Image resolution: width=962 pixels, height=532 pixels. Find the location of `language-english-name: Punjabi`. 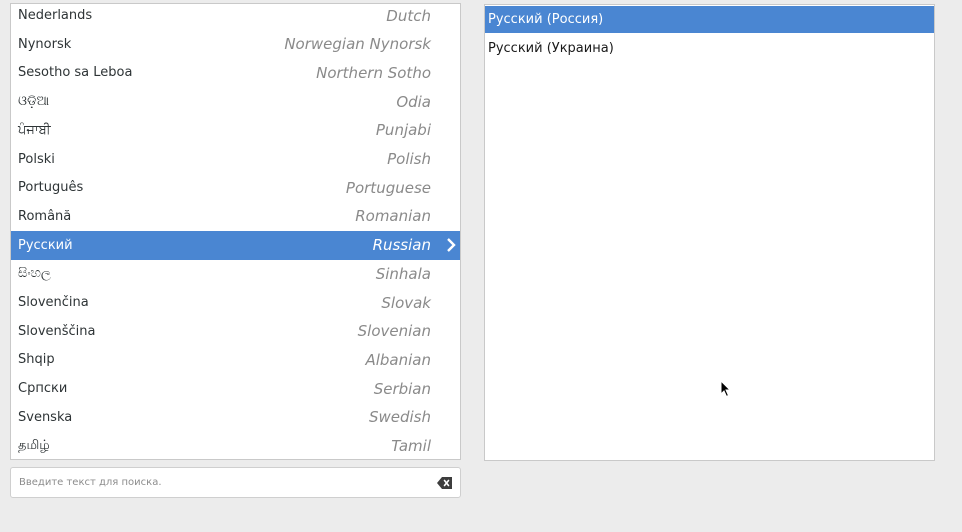

language-english-name: Punjabi is located at coordinates (403, 130).